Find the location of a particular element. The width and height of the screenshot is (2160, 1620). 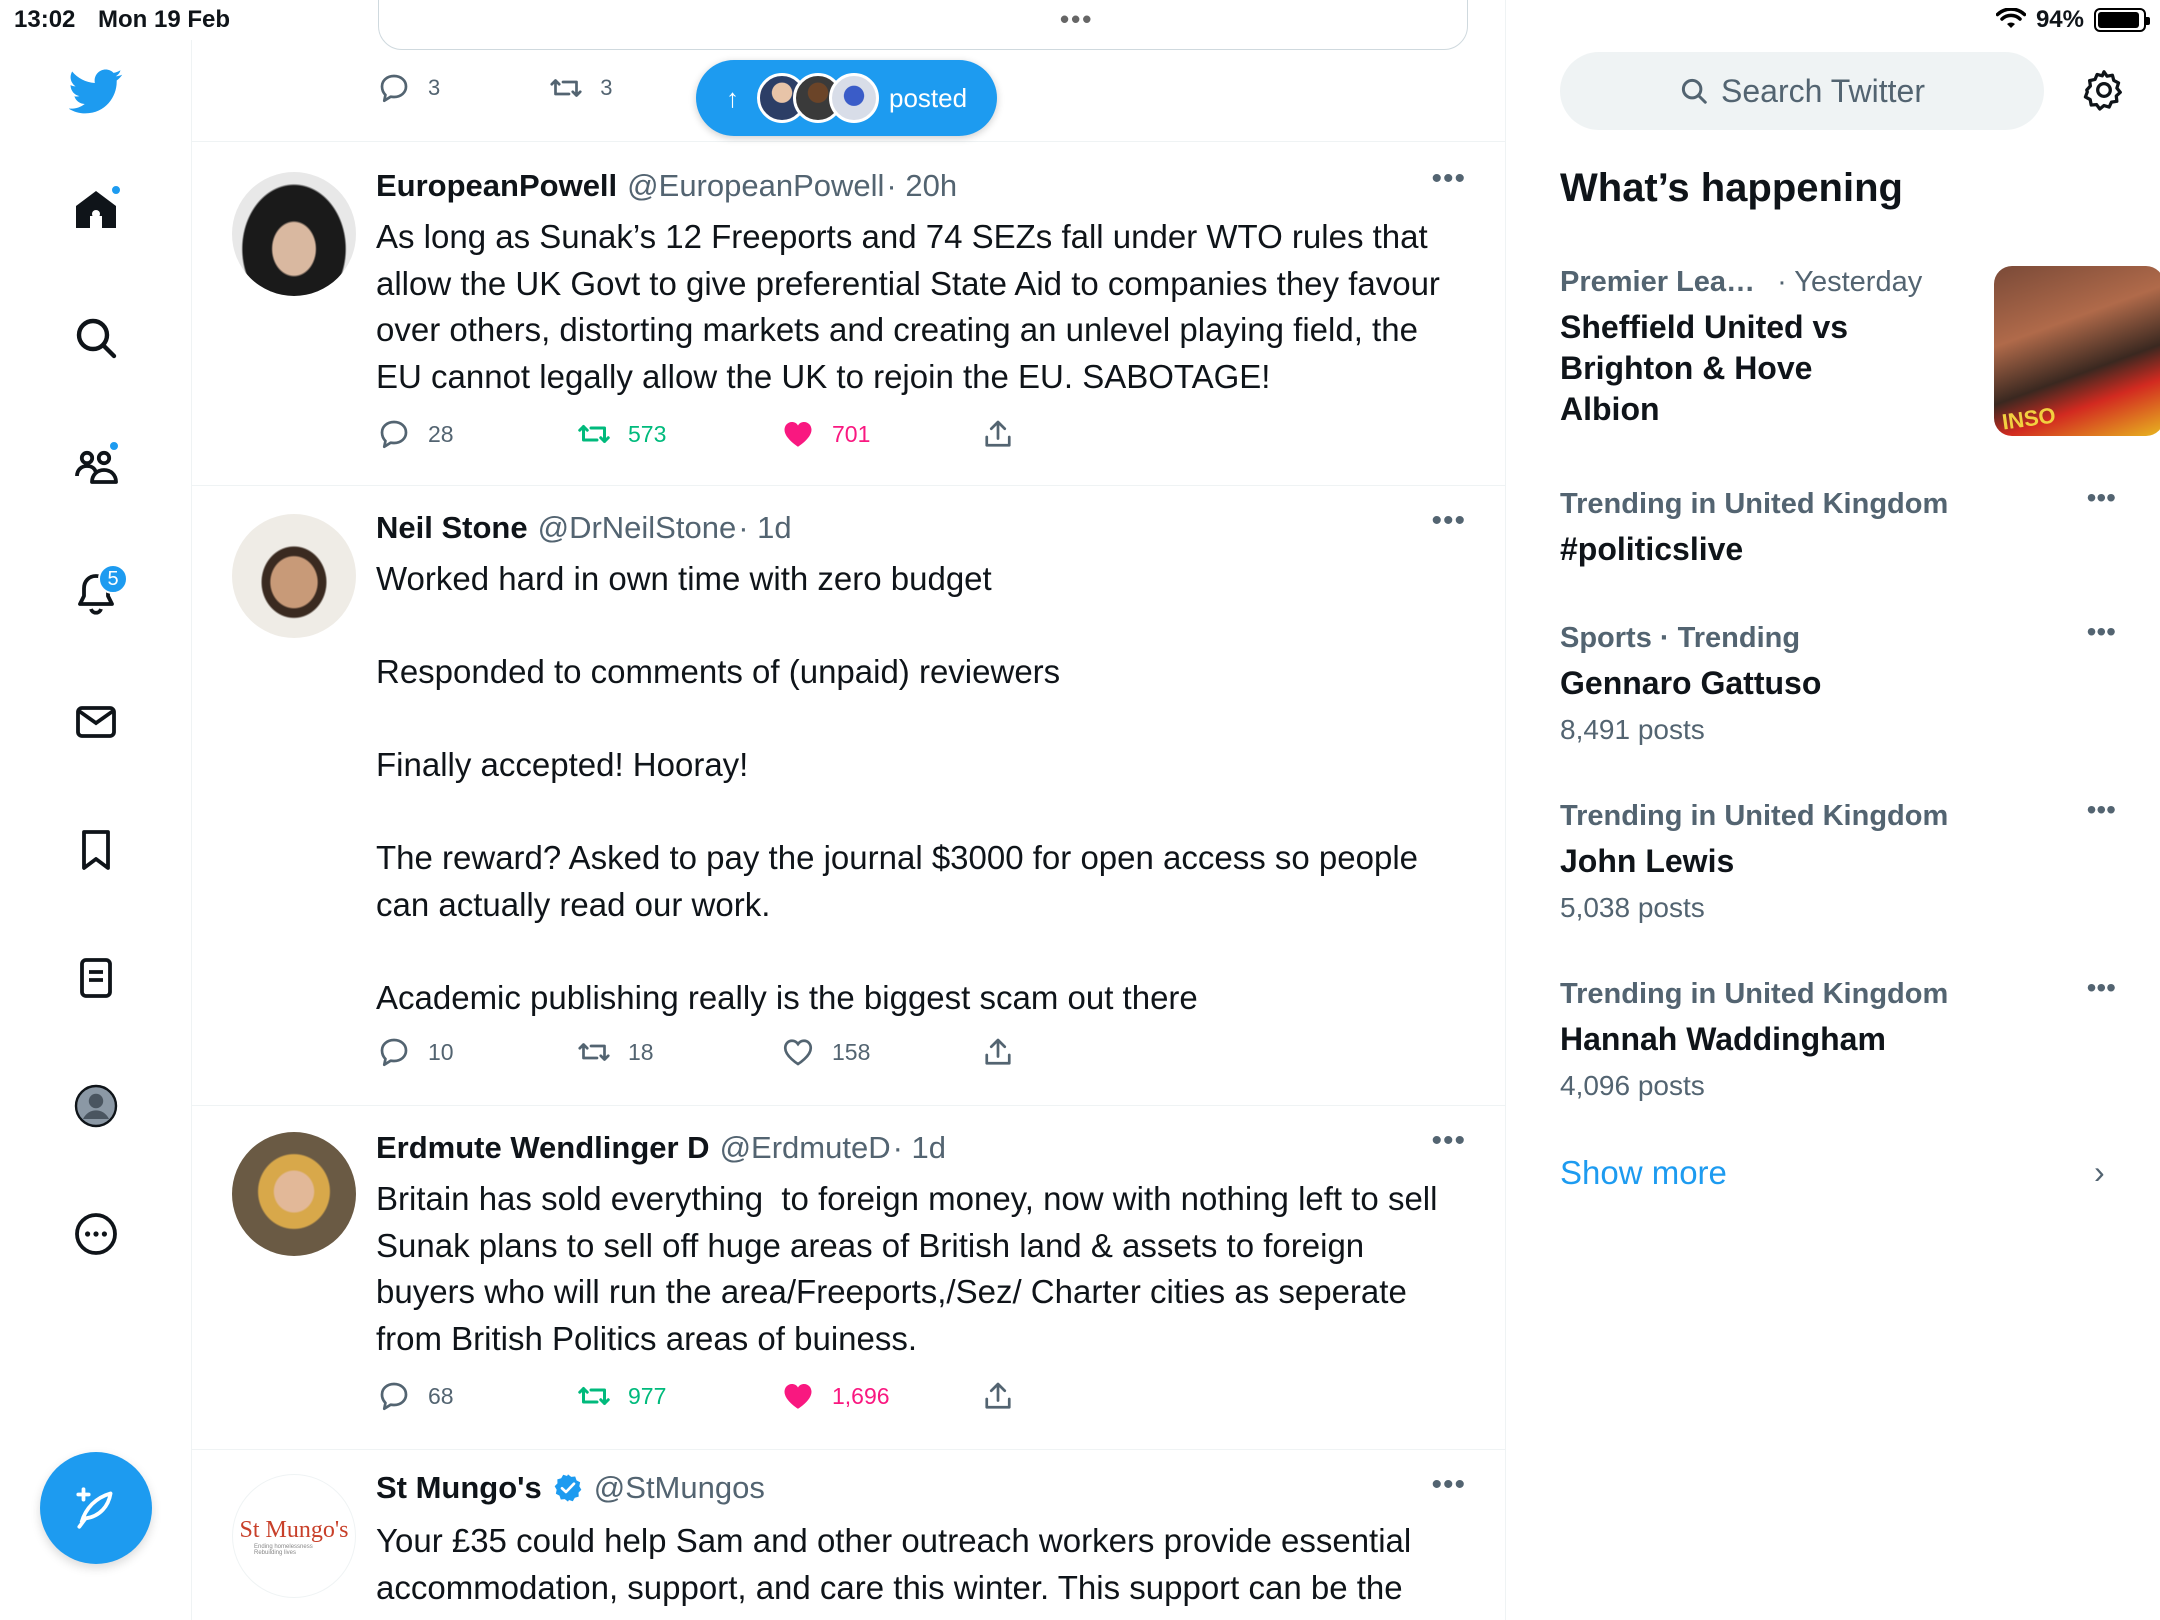

settings-gear-icon is located at coordinates (2104, 90).